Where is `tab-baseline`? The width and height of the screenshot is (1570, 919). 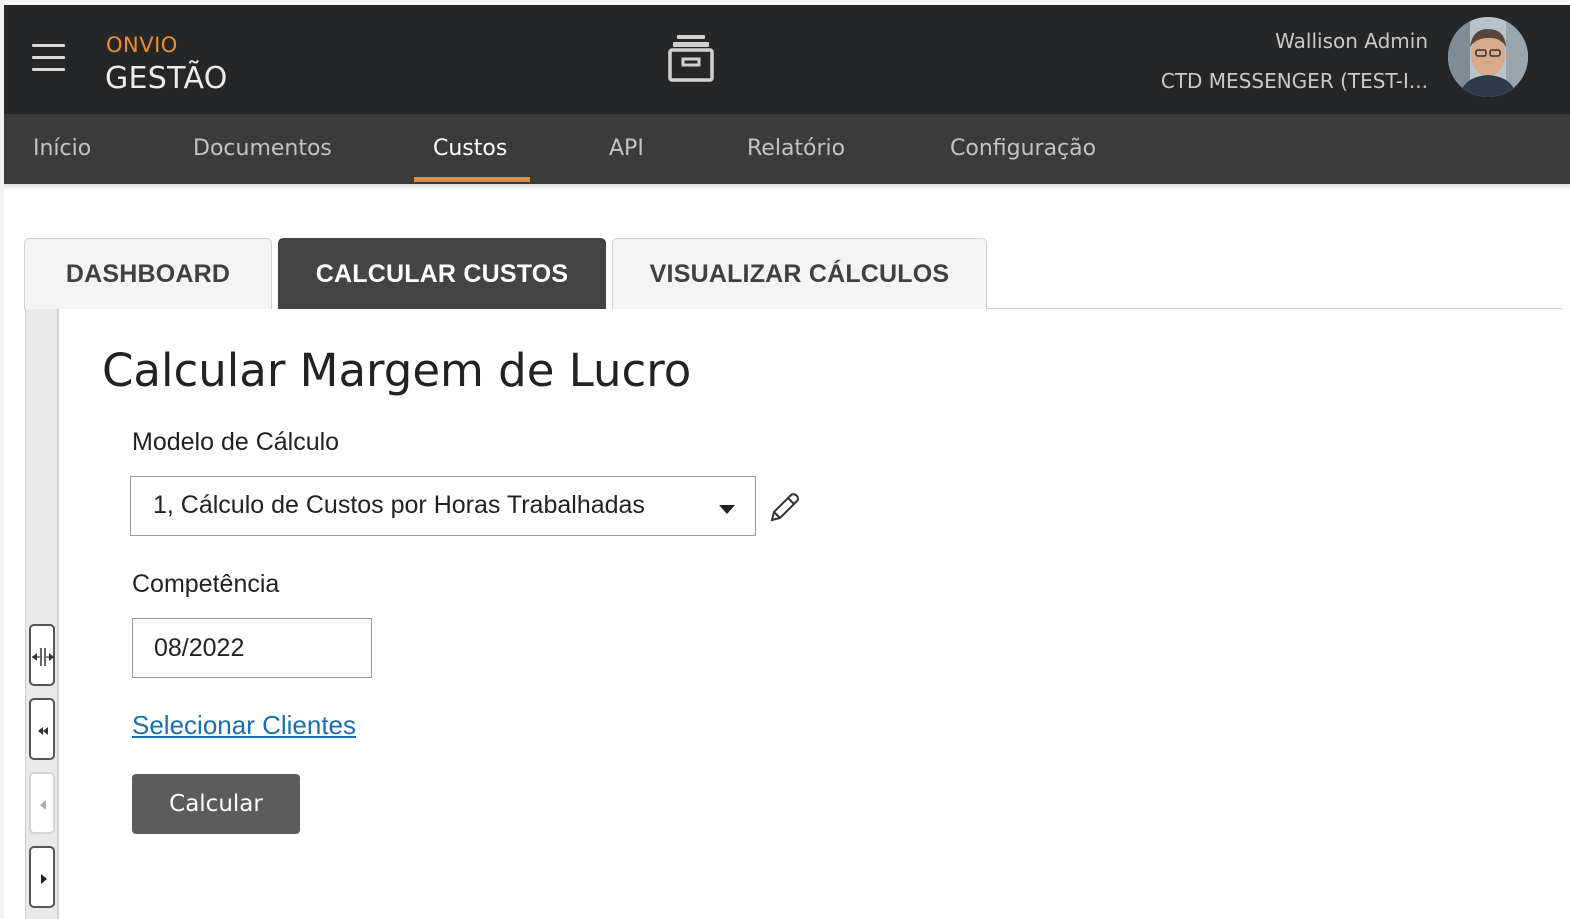
tab-baseline is located at coordinates (1274, 308).